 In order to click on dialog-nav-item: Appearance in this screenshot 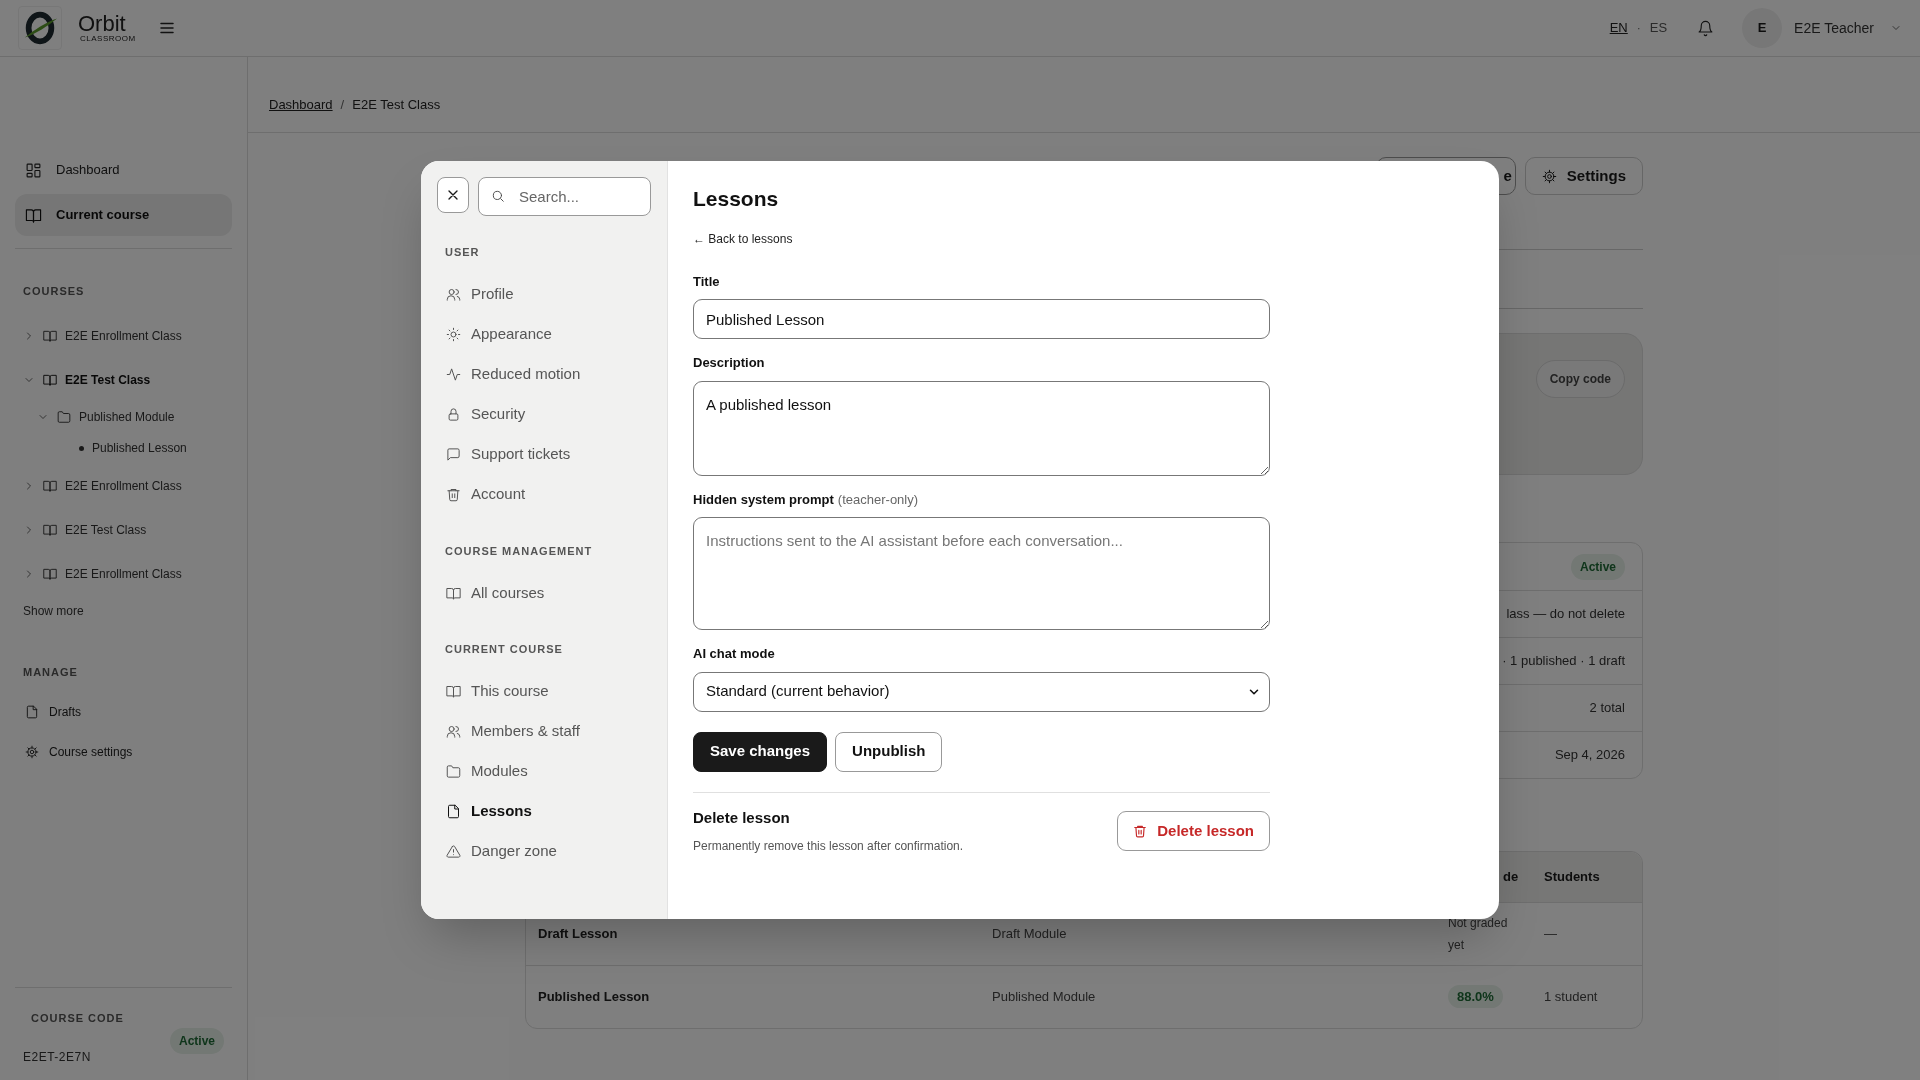, I will do `click(544, 334)`.